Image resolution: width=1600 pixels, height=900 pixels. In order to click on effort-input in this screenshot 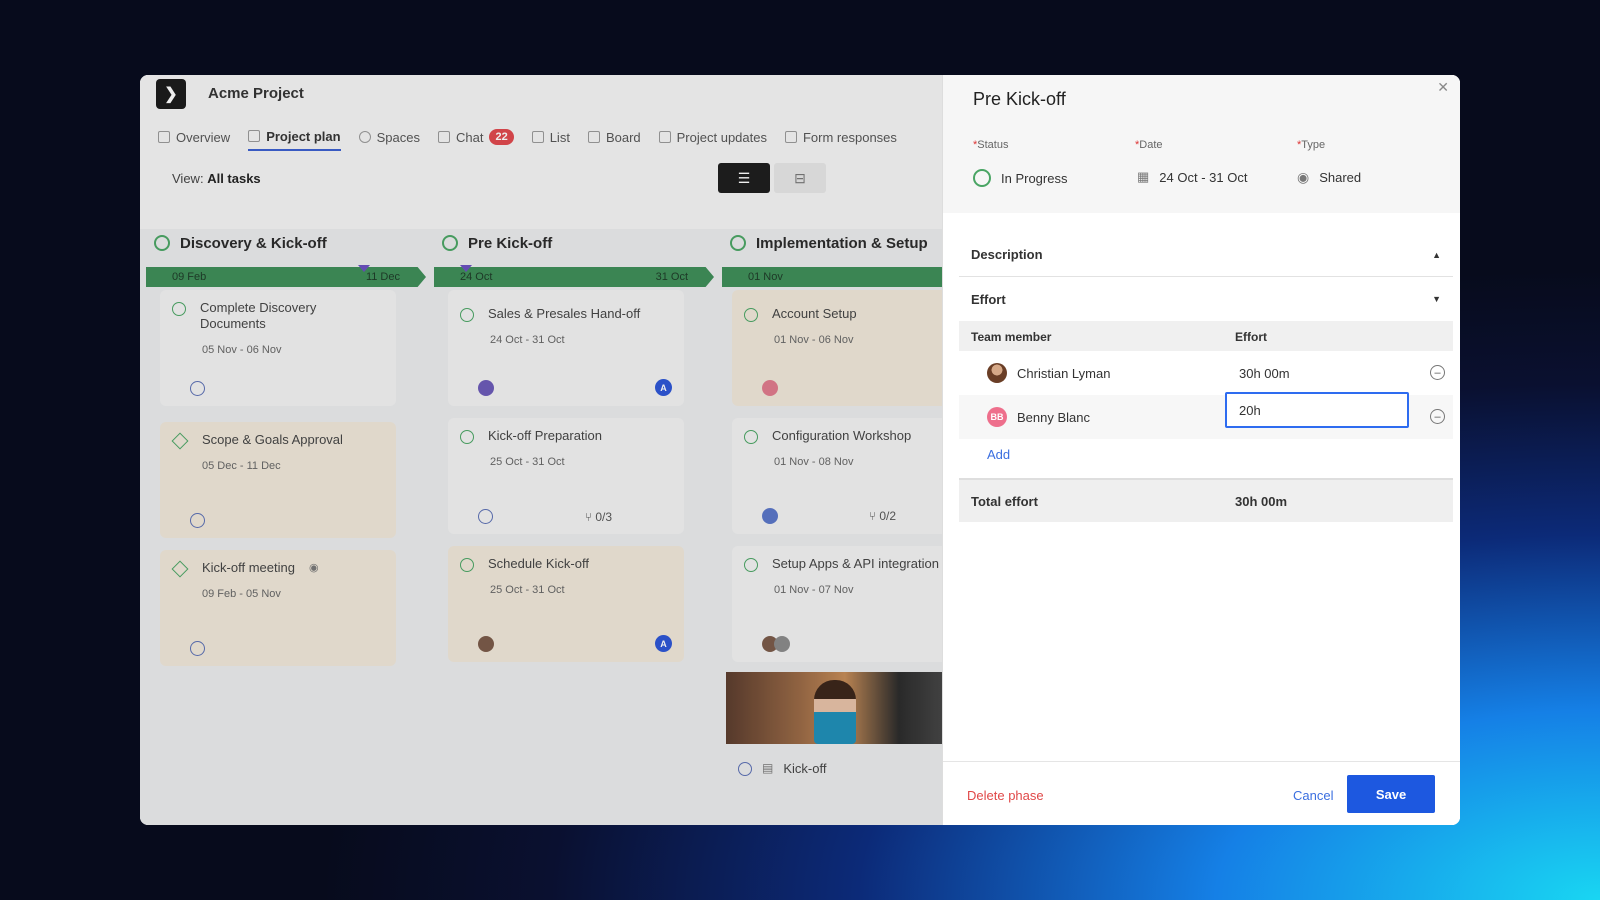, I will do `click(1317, 410)`.